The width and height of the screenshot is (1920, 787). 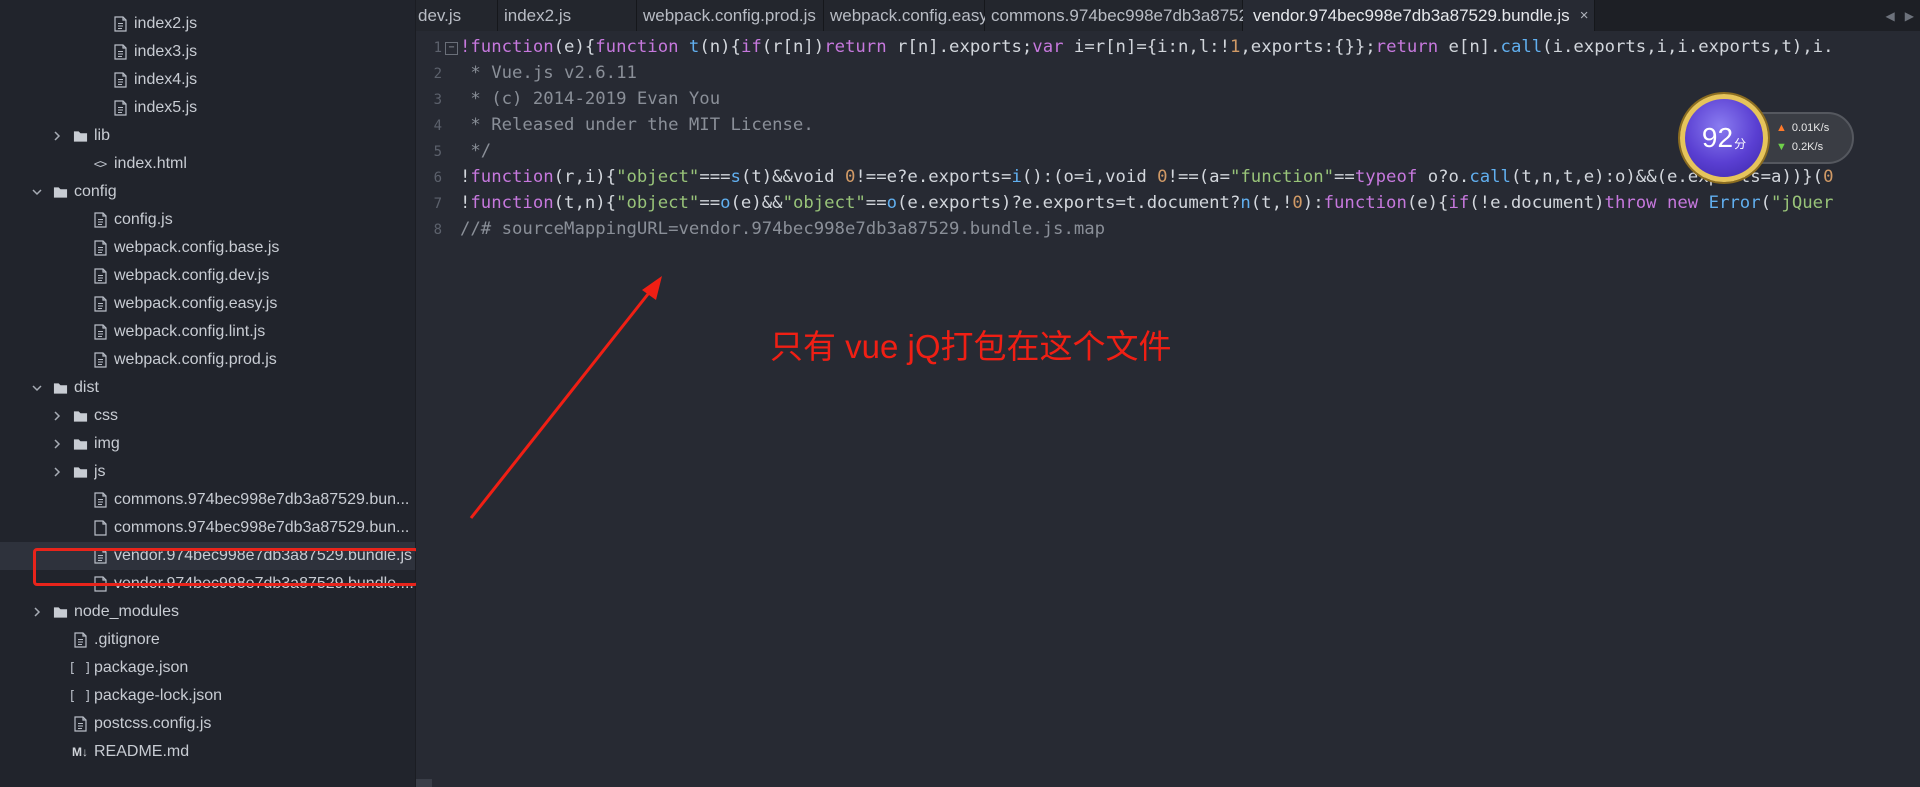 I want to click on tree-file: .gitignore, so click(x=207, y=640).